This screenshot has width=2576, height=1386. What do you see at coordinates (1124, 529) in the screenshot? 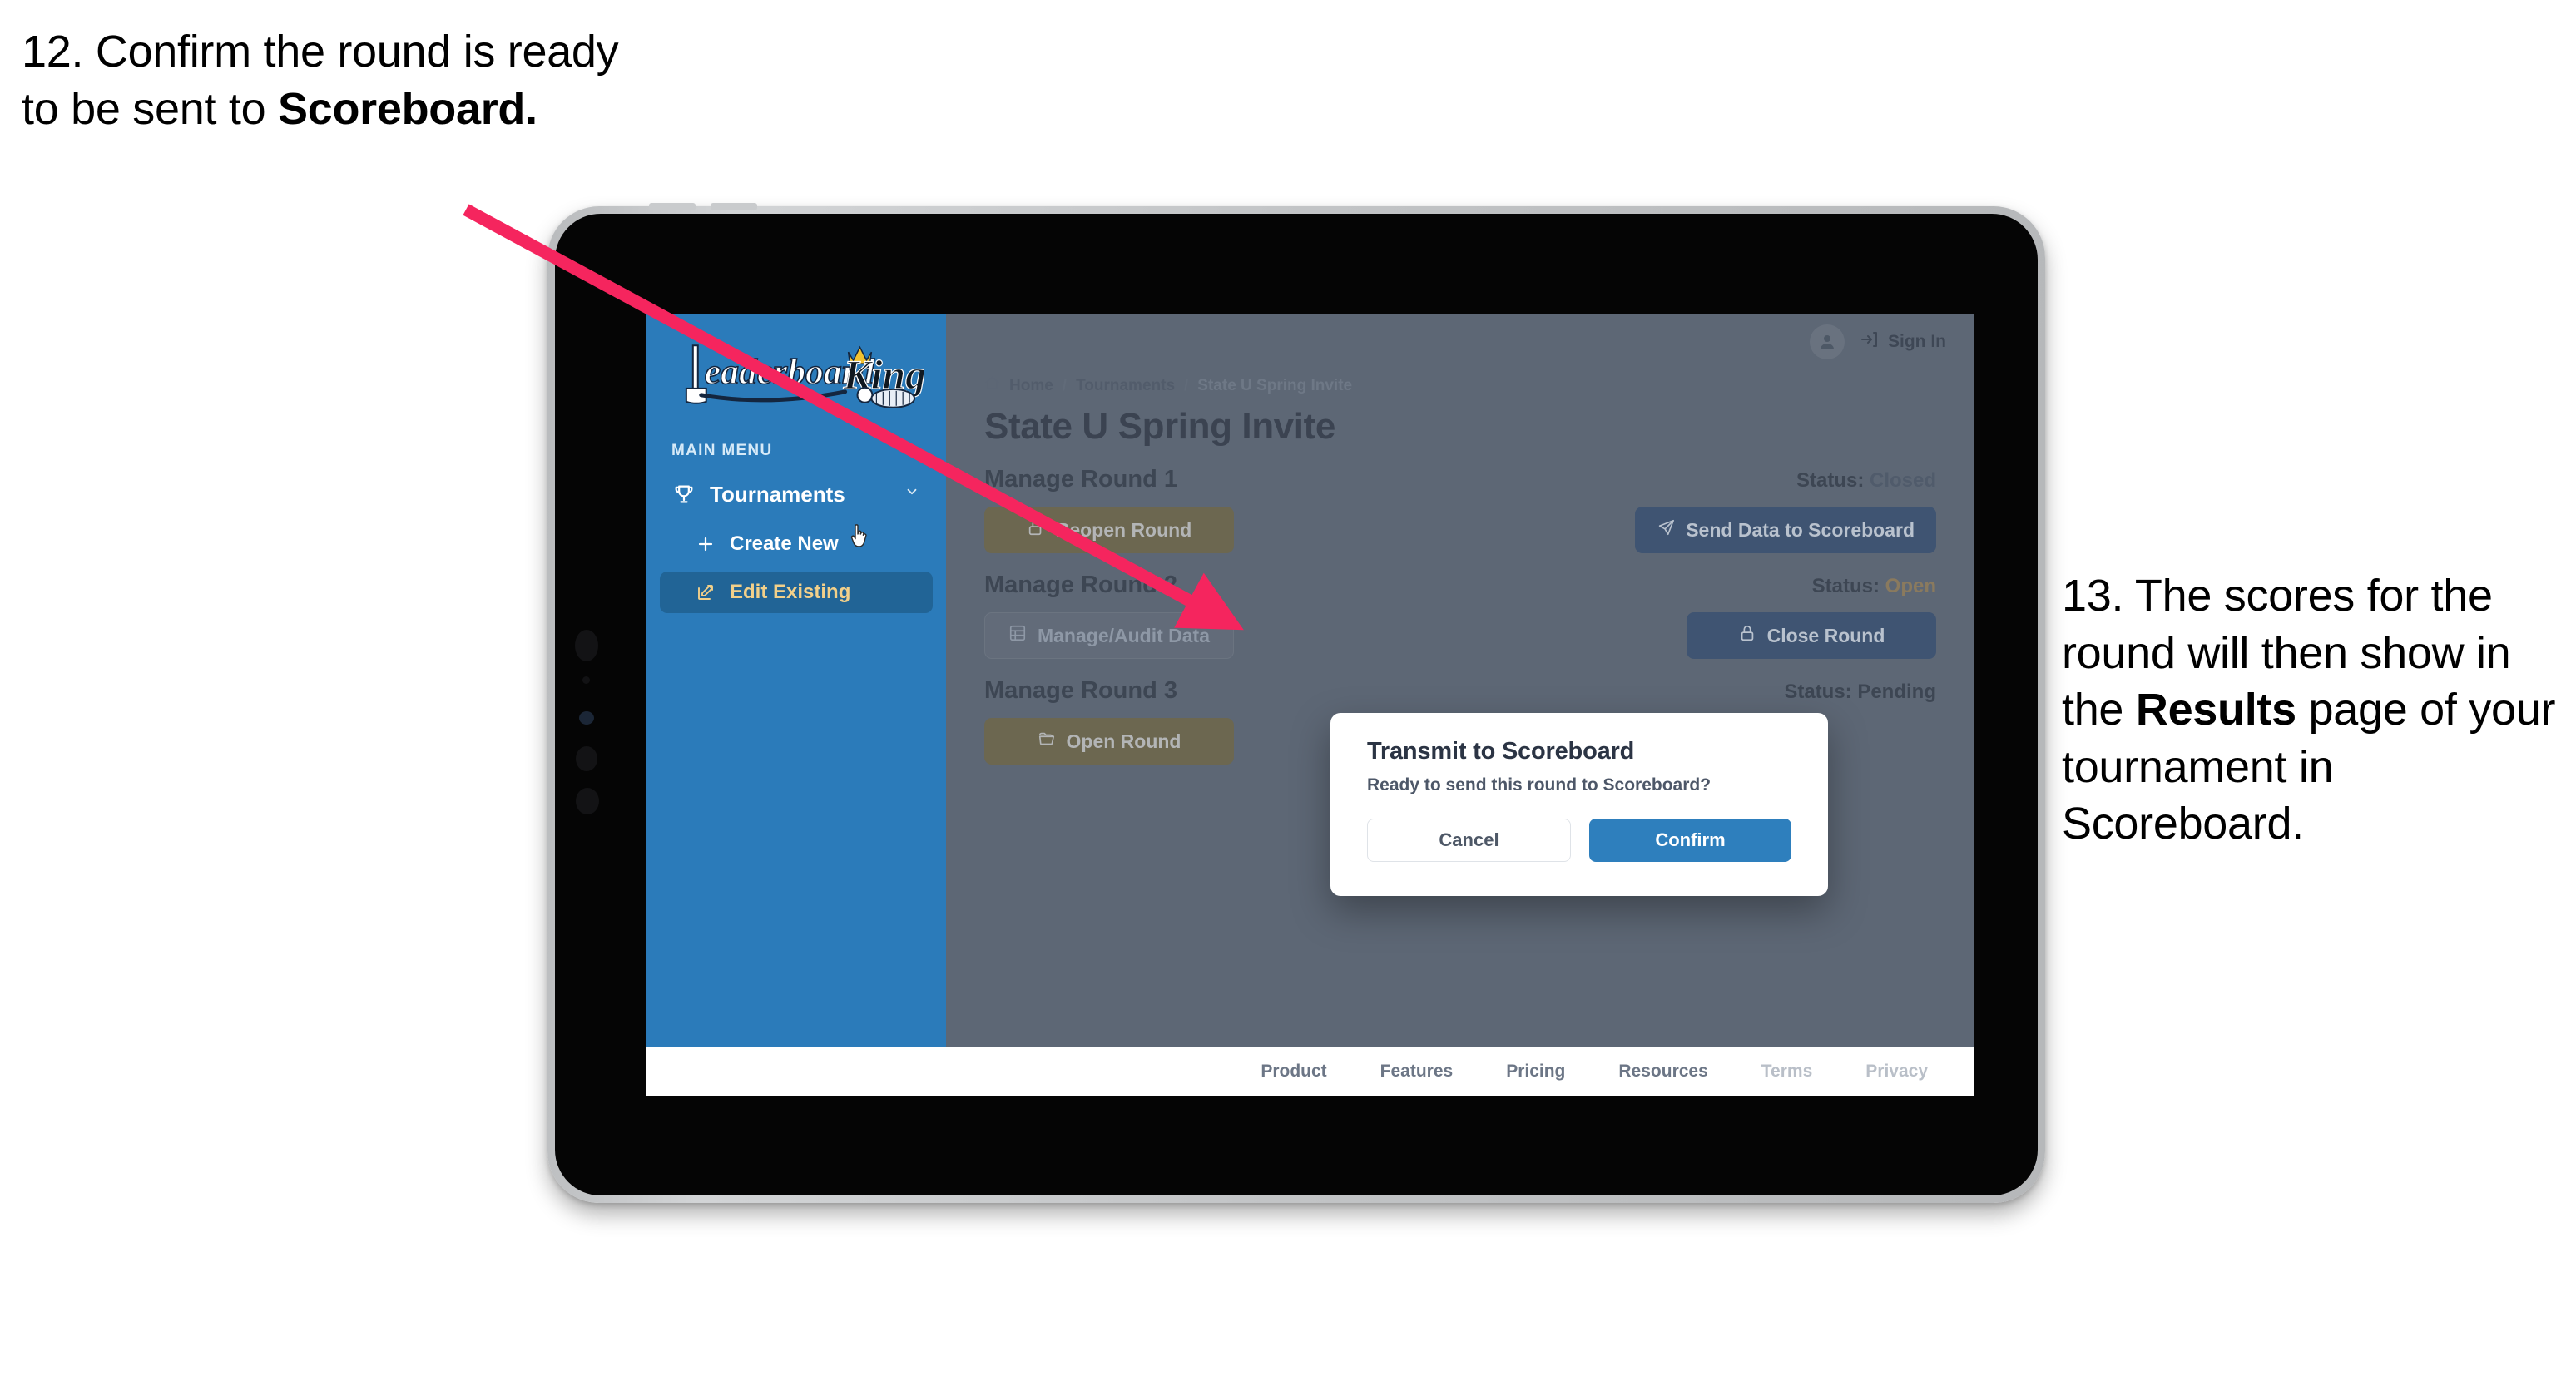
I see `reopen-round-label: Reopen Round` at bounding box center [1124, 529].